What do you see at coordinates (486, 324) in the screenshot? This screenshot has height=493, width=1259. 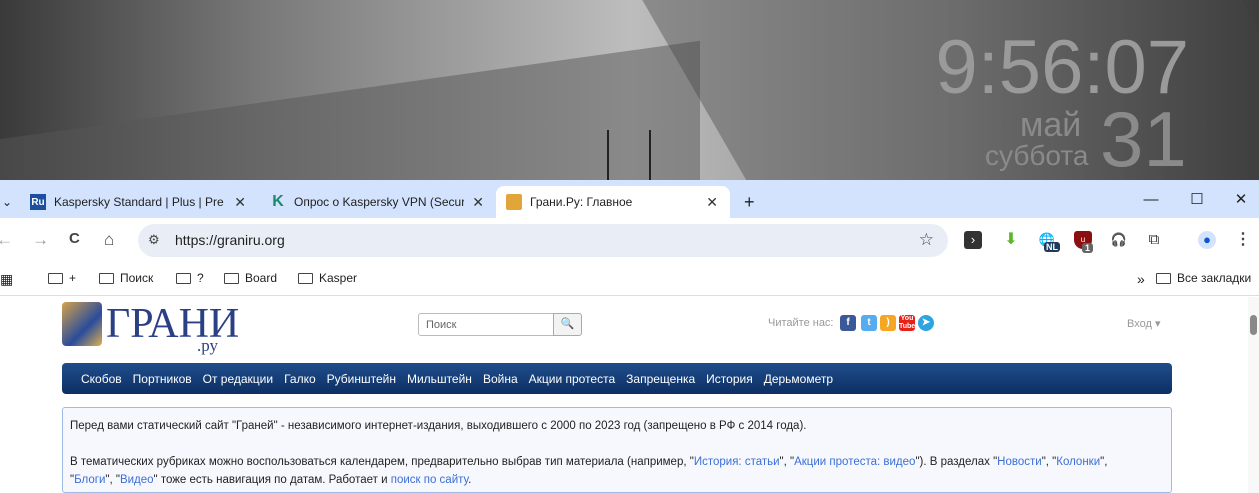 I see `site-search-input: Поиск` at bounding box center [486, 324].